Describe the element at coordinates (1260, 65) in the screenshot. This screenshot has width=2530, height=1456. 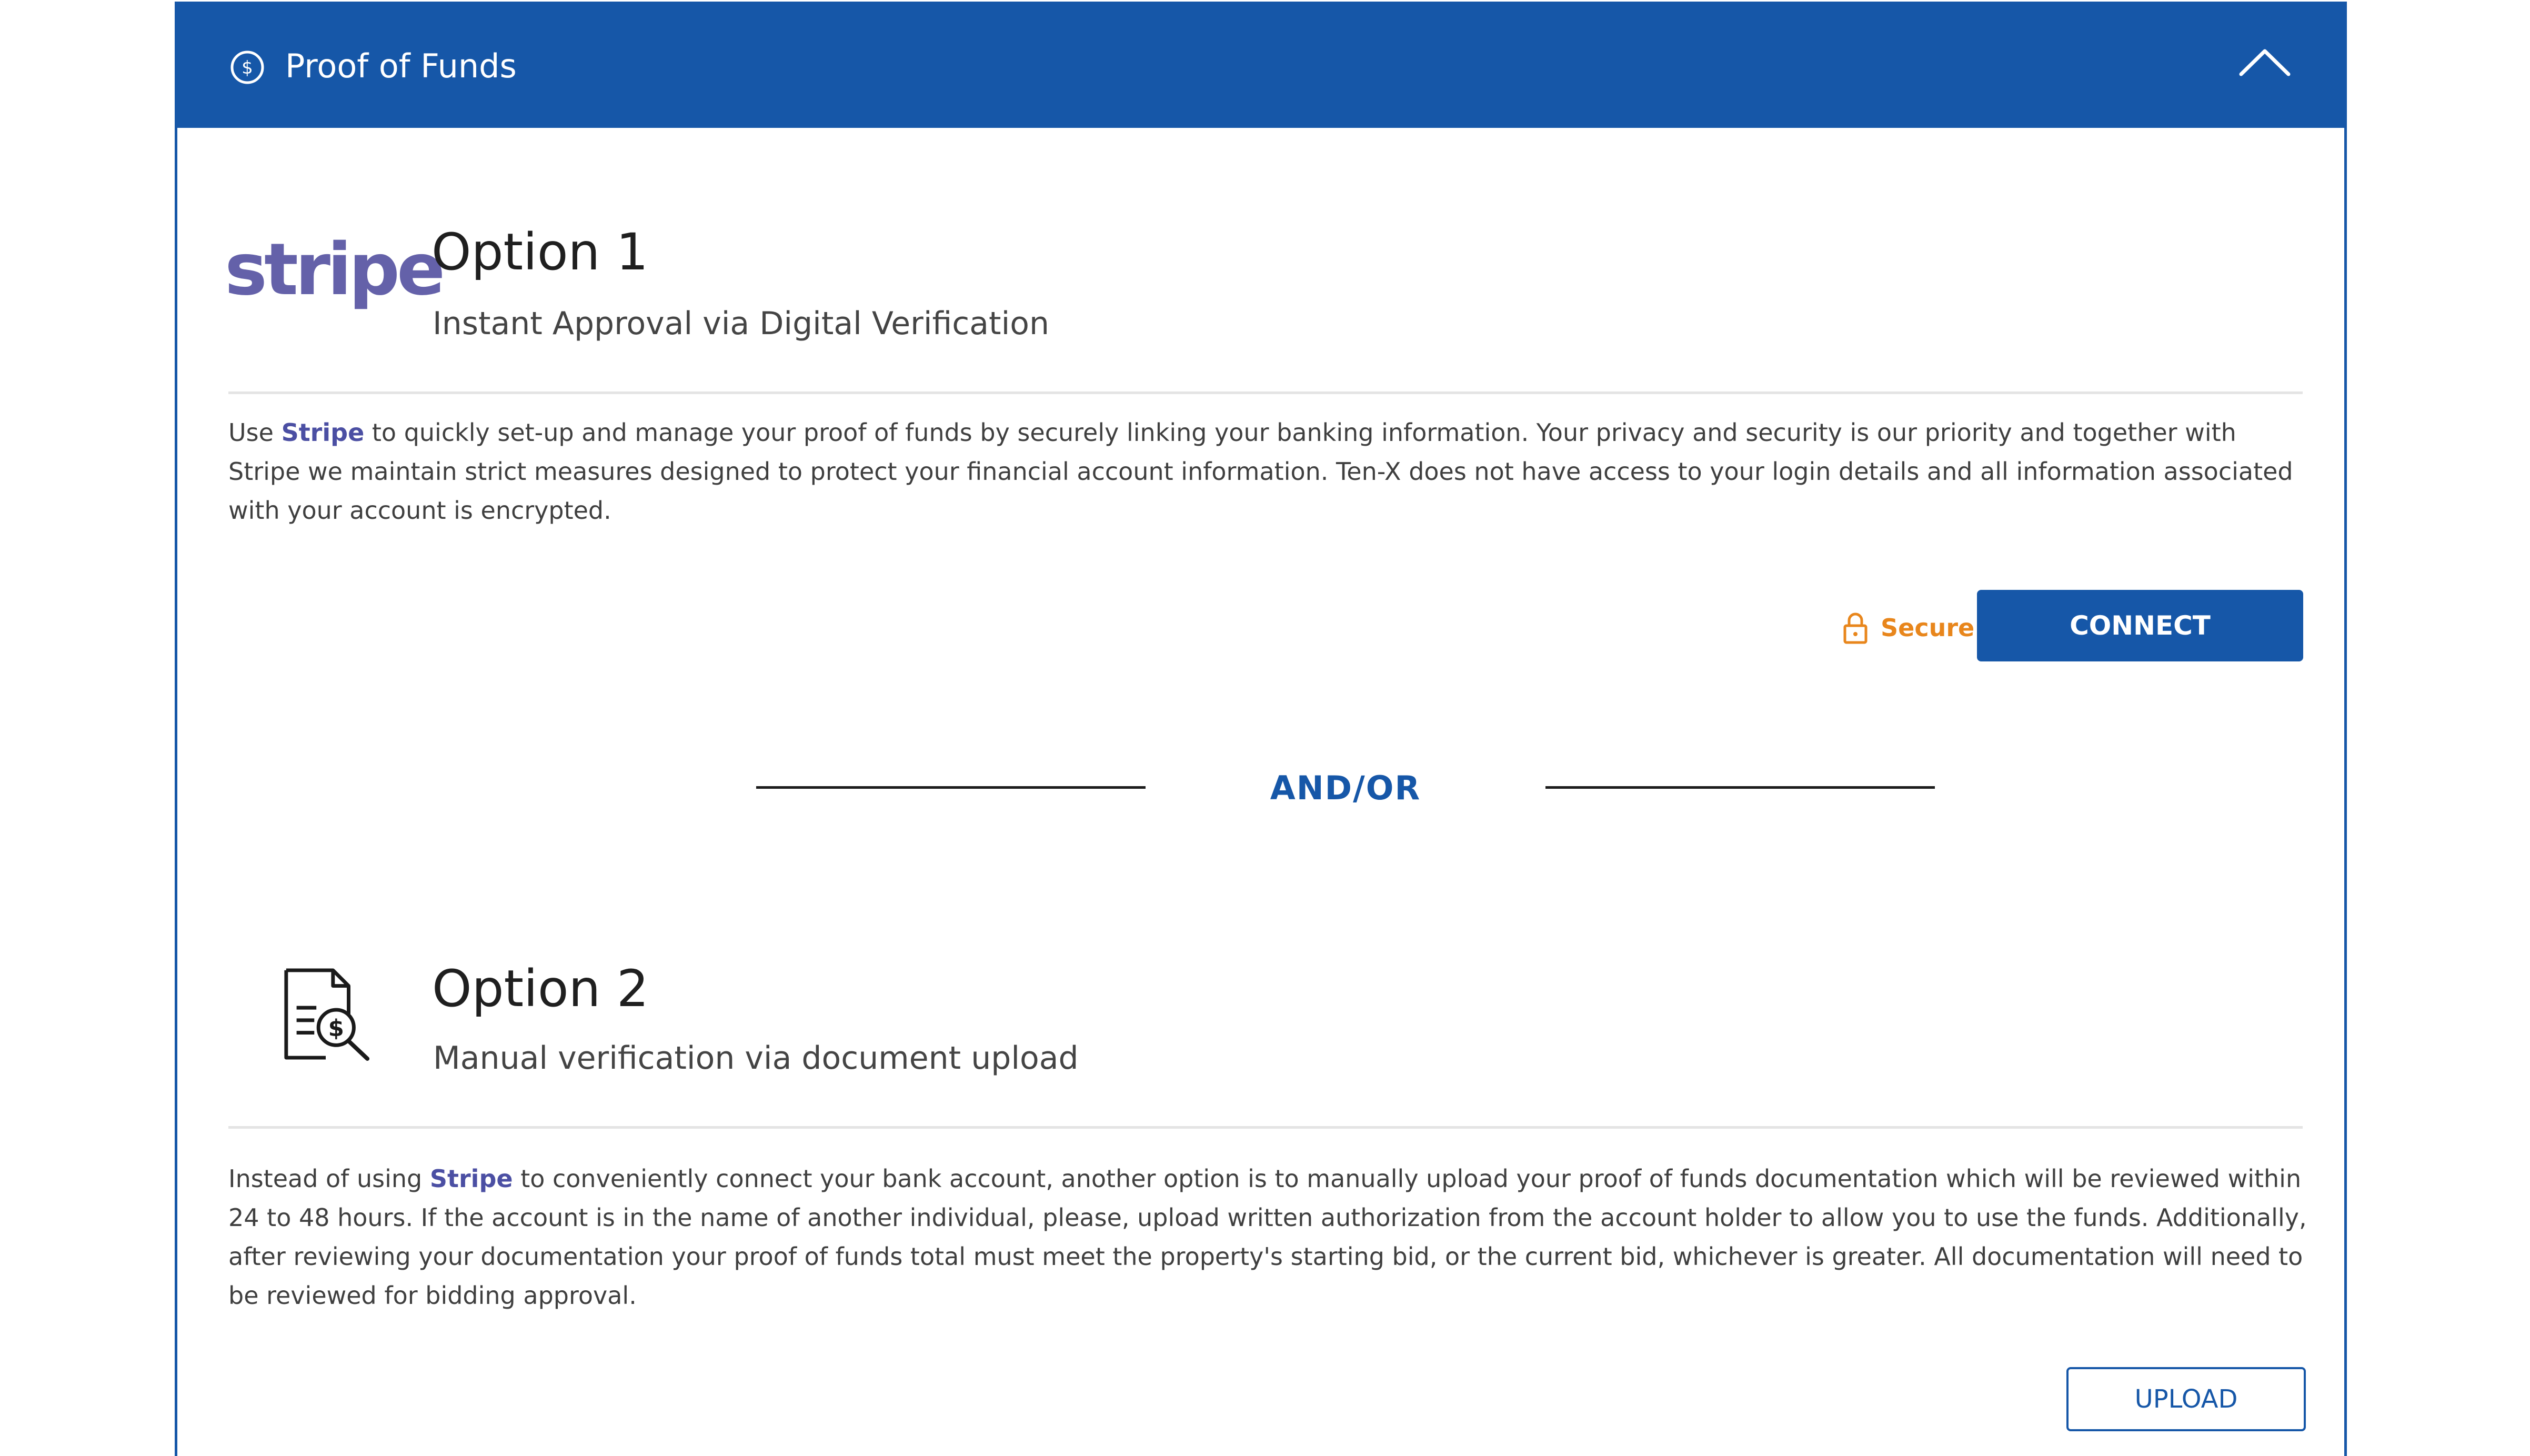
I see `panel-header: $ Proof of Funds` at that location.